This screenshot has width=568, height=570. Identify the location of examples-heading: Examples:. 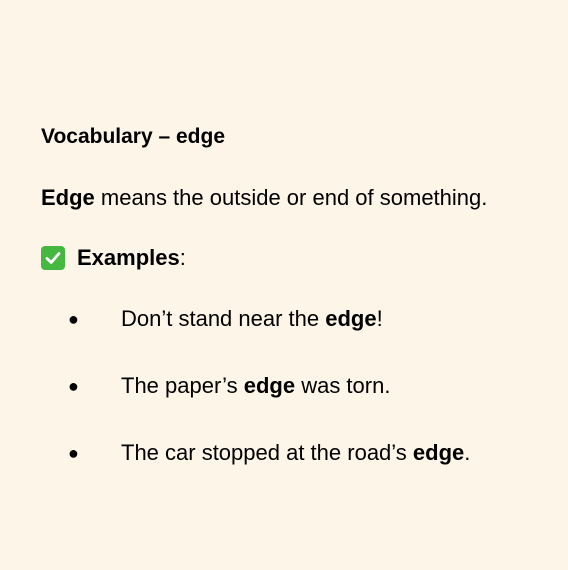
(113, 258).